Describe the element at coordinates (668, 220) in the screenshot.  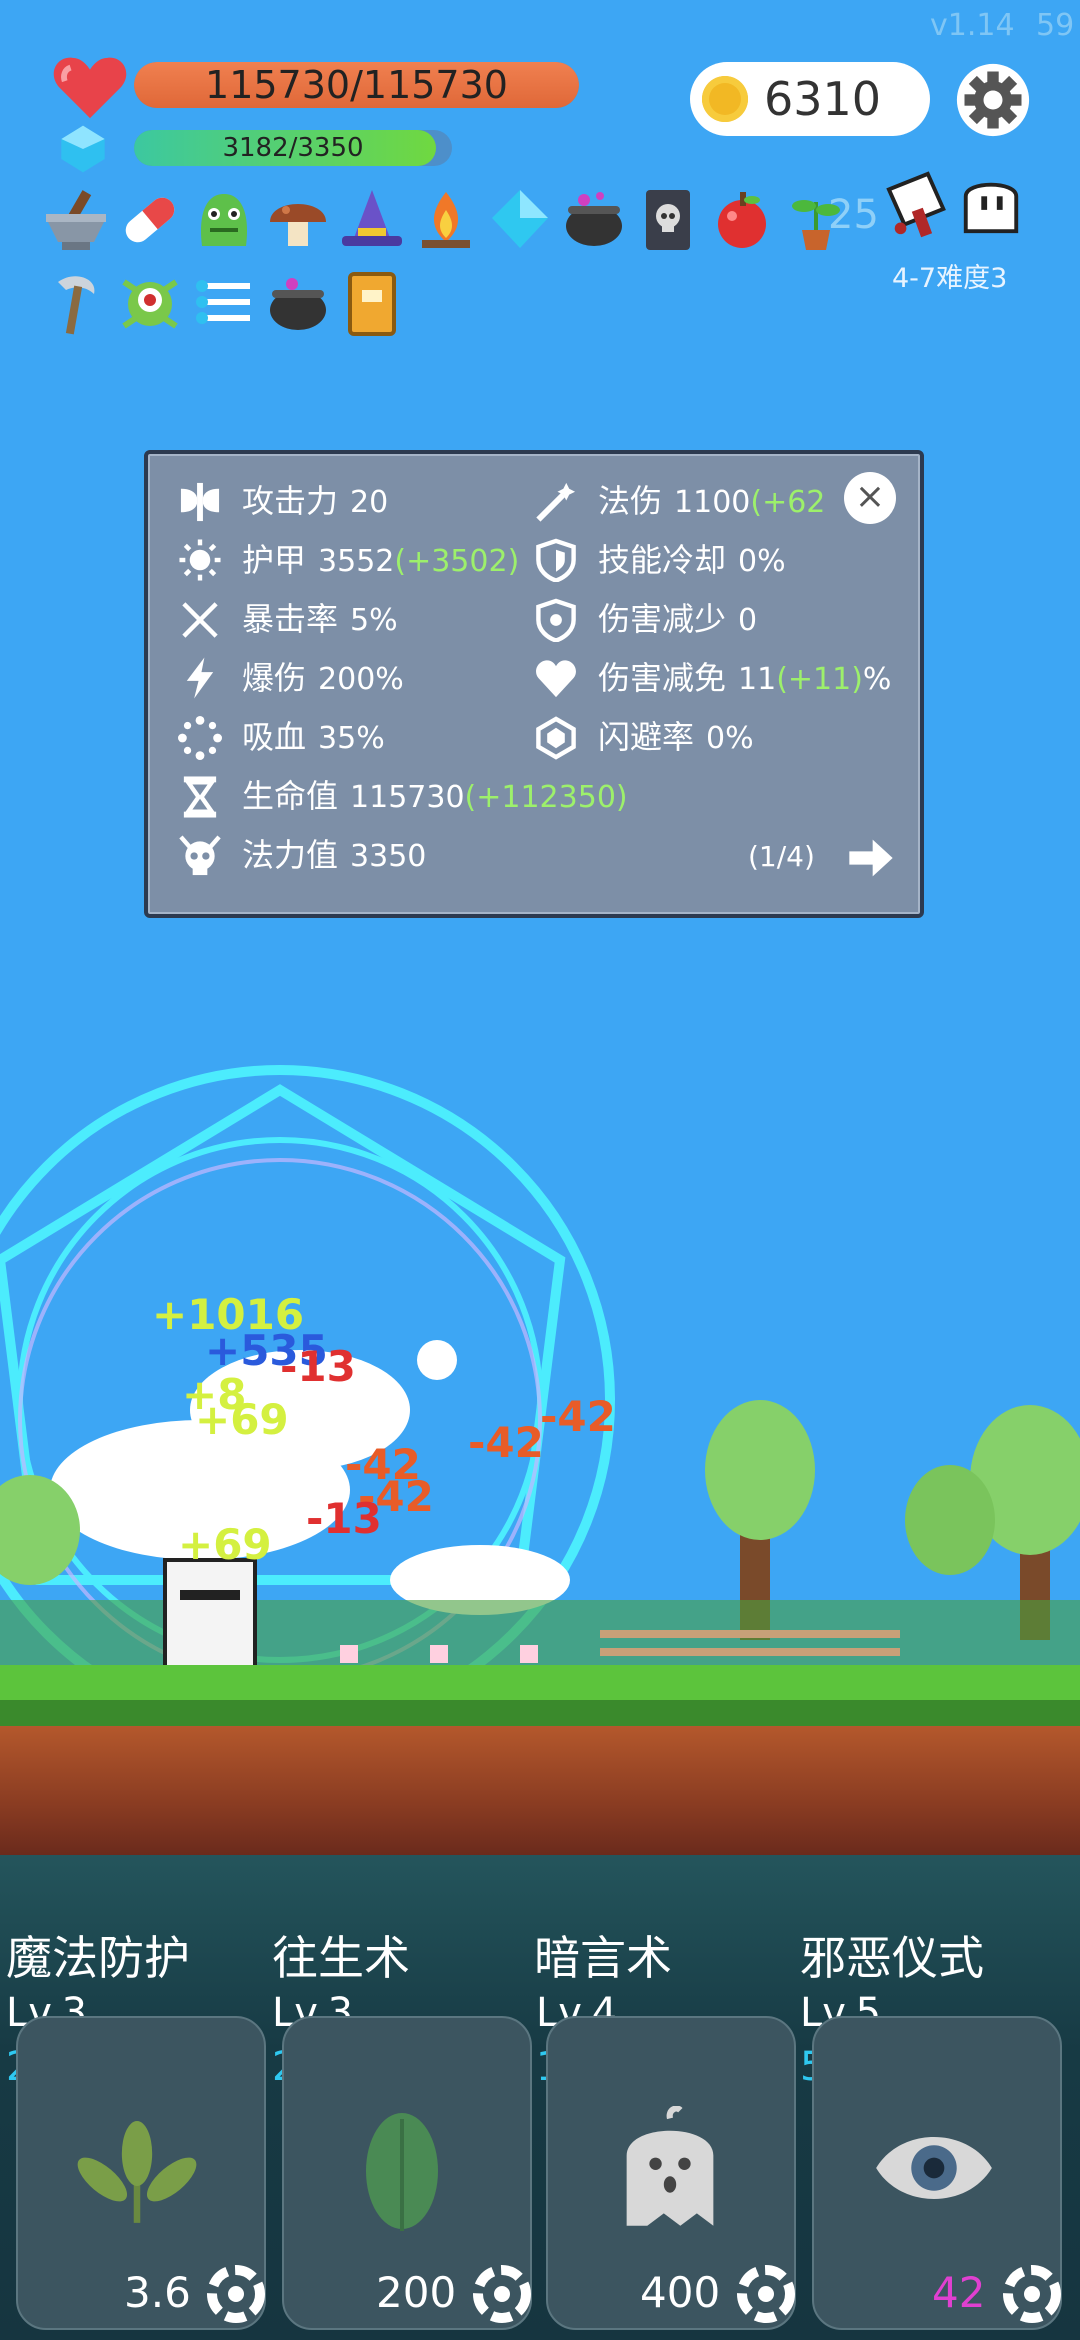
I see `skull-book-icon` at that location.